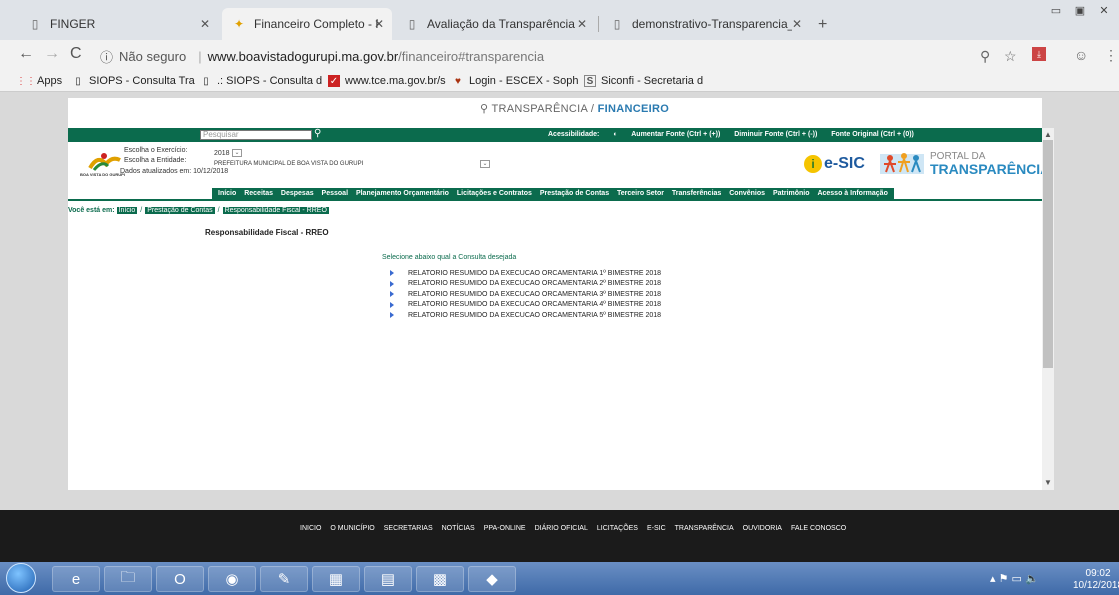 The height and width of the screenshot is (595, 1119). What do you see at coordinates (485, 164) in the screenshot?
I see `entidade-dropdown: ⌄` at bounding box center [485, 164].